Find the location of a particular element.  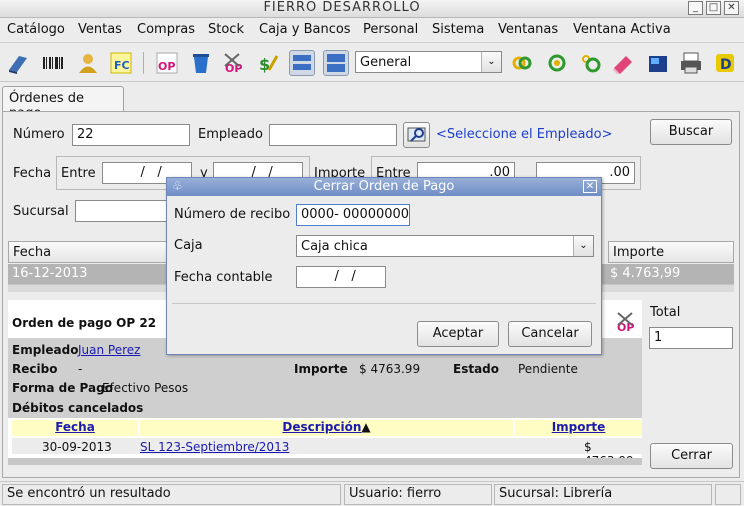

numero-label: Número is located at coordinates (39, 134).